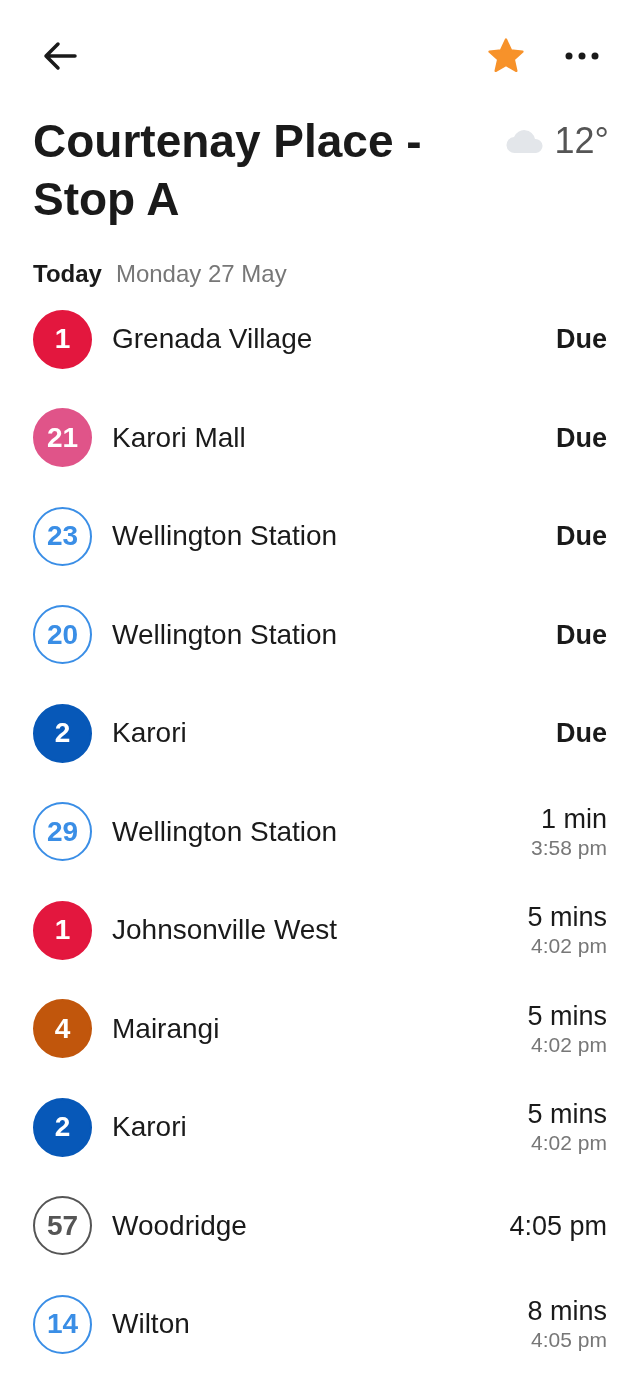 The height and width of the screenshot is (1386, 640). Describe the element at coordinates (67, 274) in the screenshot. I see `date-label: Today` at that location.